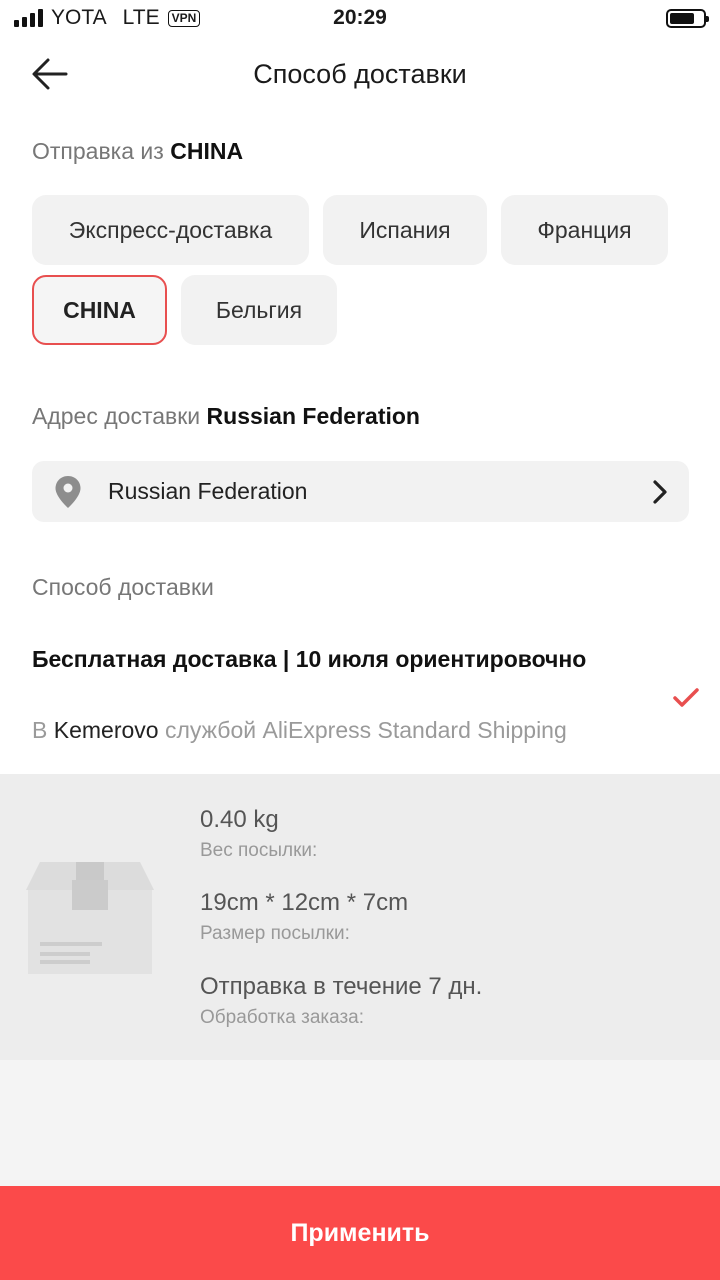 The height and width of the screenshot is (1280, 720). What do you see at coordinates (28, 18) in the screenshot?
I see `signal-icon` at bounding box center [28, 18].